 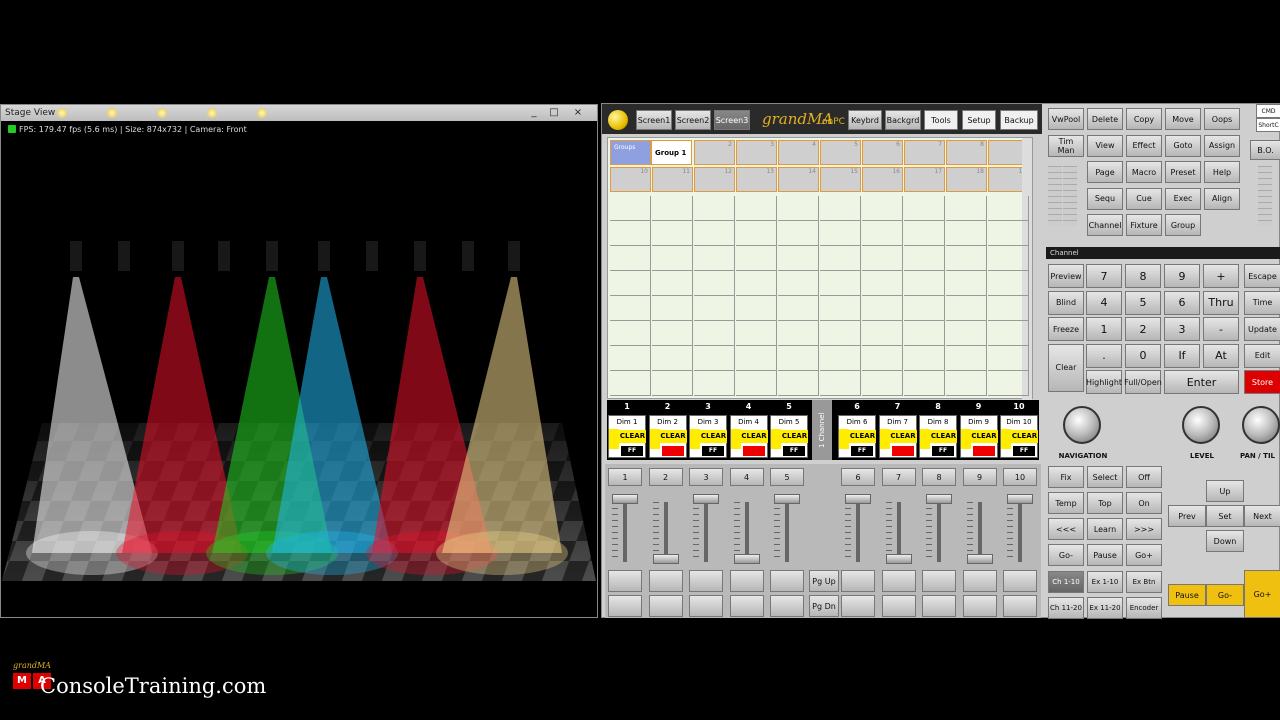 What do you see at coordinates (798, 179) in the screenshot?
I see `group-pool-slot: 14` at bounding box center [798, 179].